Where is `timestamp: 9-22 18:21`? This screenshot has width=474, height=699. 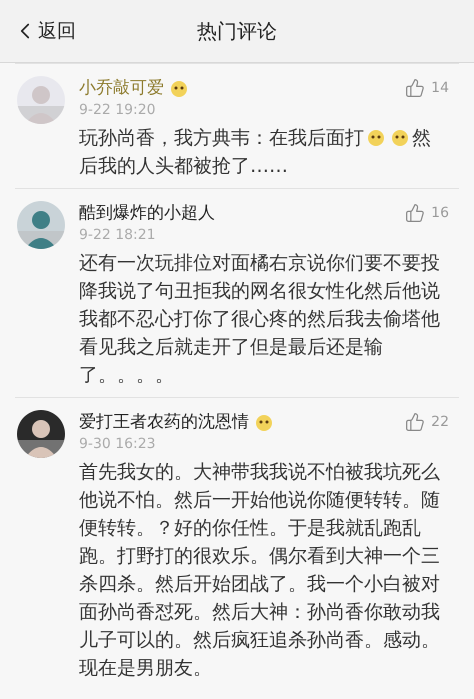 timestamp: 9-22 18:21 is located at coordinates (118, 235).